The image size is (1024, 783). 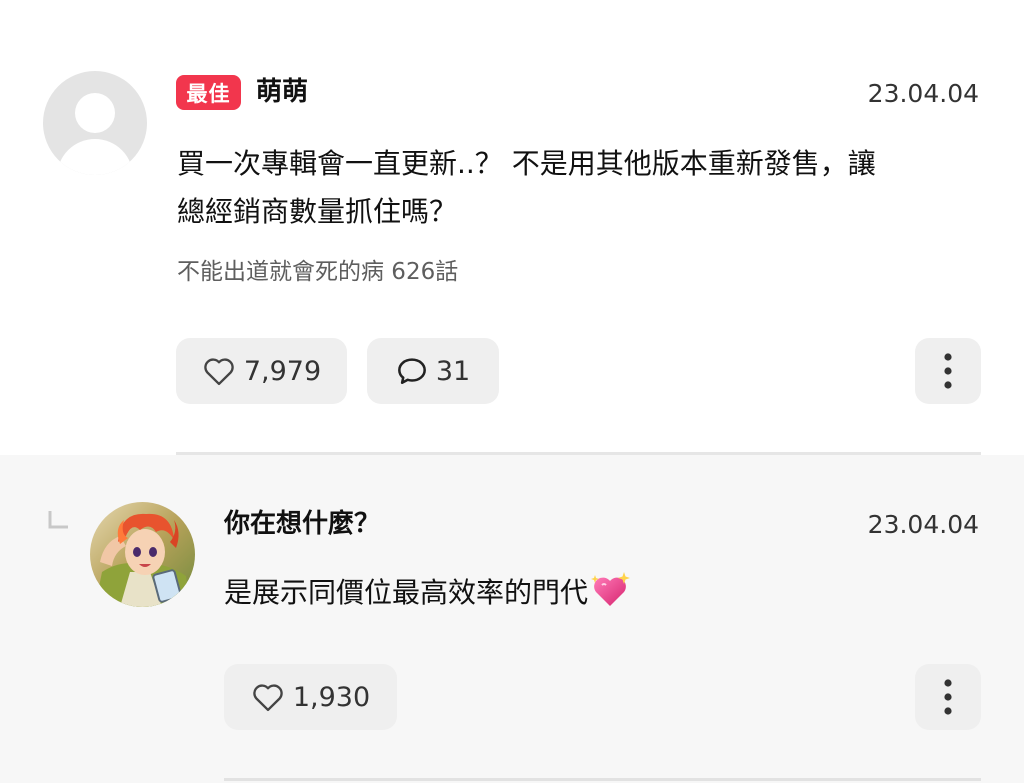 I want to click on speech-bubble-icon, so click(x=411, y=371).